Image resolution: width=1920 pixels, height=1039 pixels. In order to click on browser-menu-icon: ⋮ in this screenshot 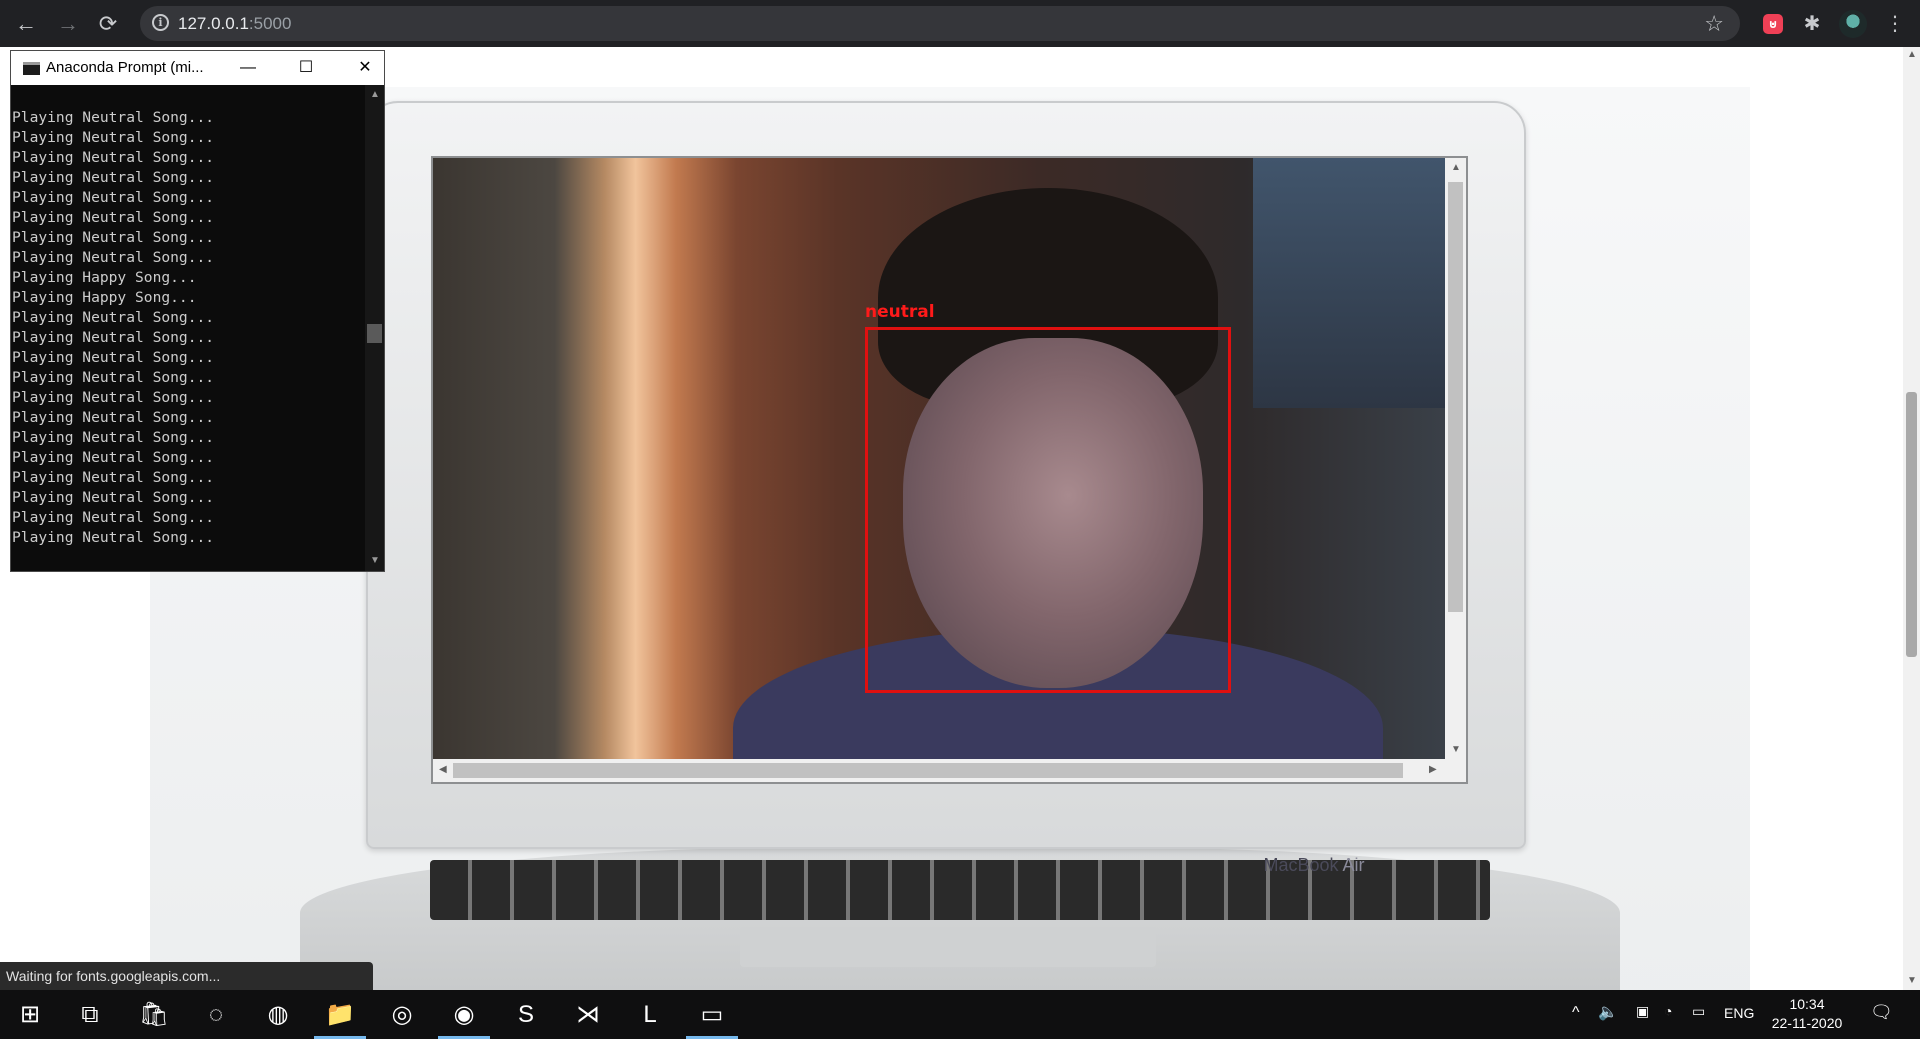, I will do `click(1895, 24)`.